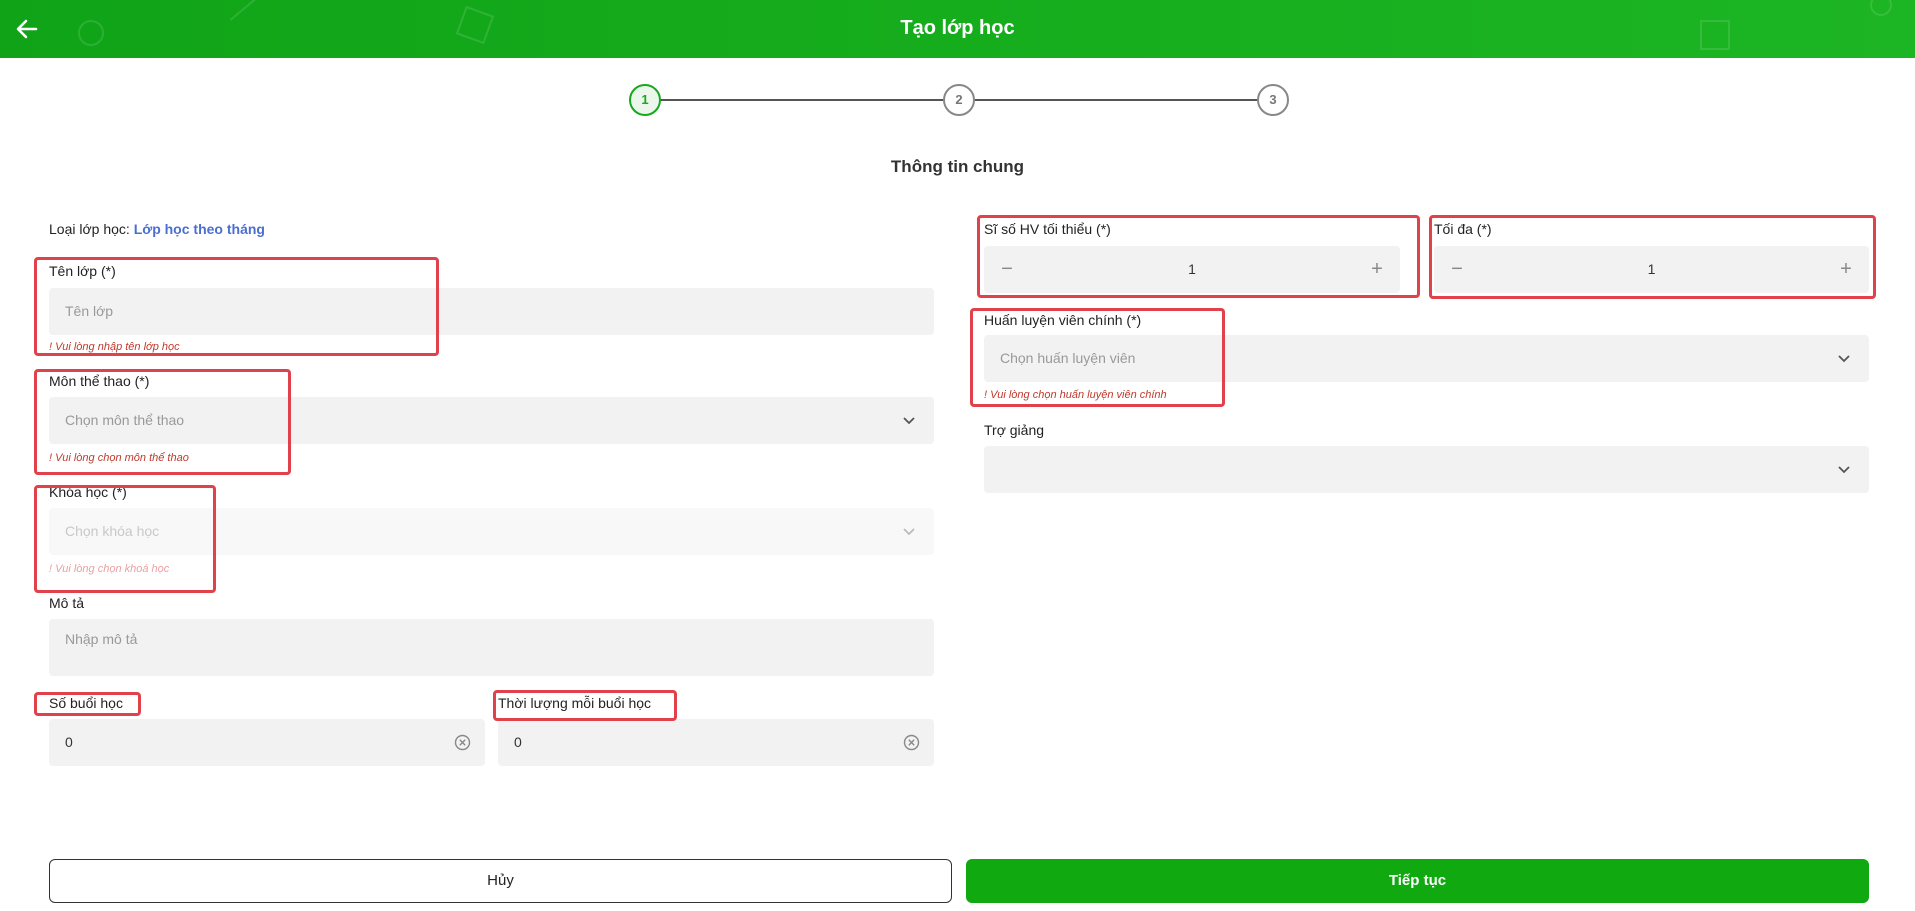  Describe the element at coordinates (1426, 358) in the screenshot. I see `head-coach-select: Chọn huấn luyện viên` at that location.